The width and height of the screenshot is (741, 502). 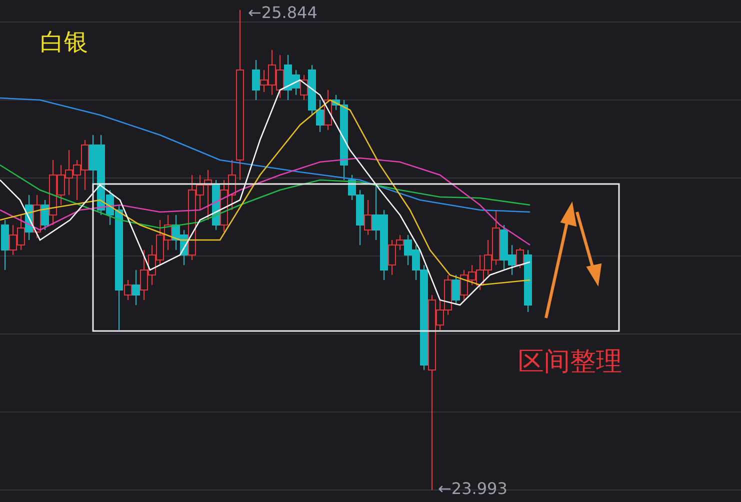 I want to click on chart-title: 白银, so click(x=64, y=42).